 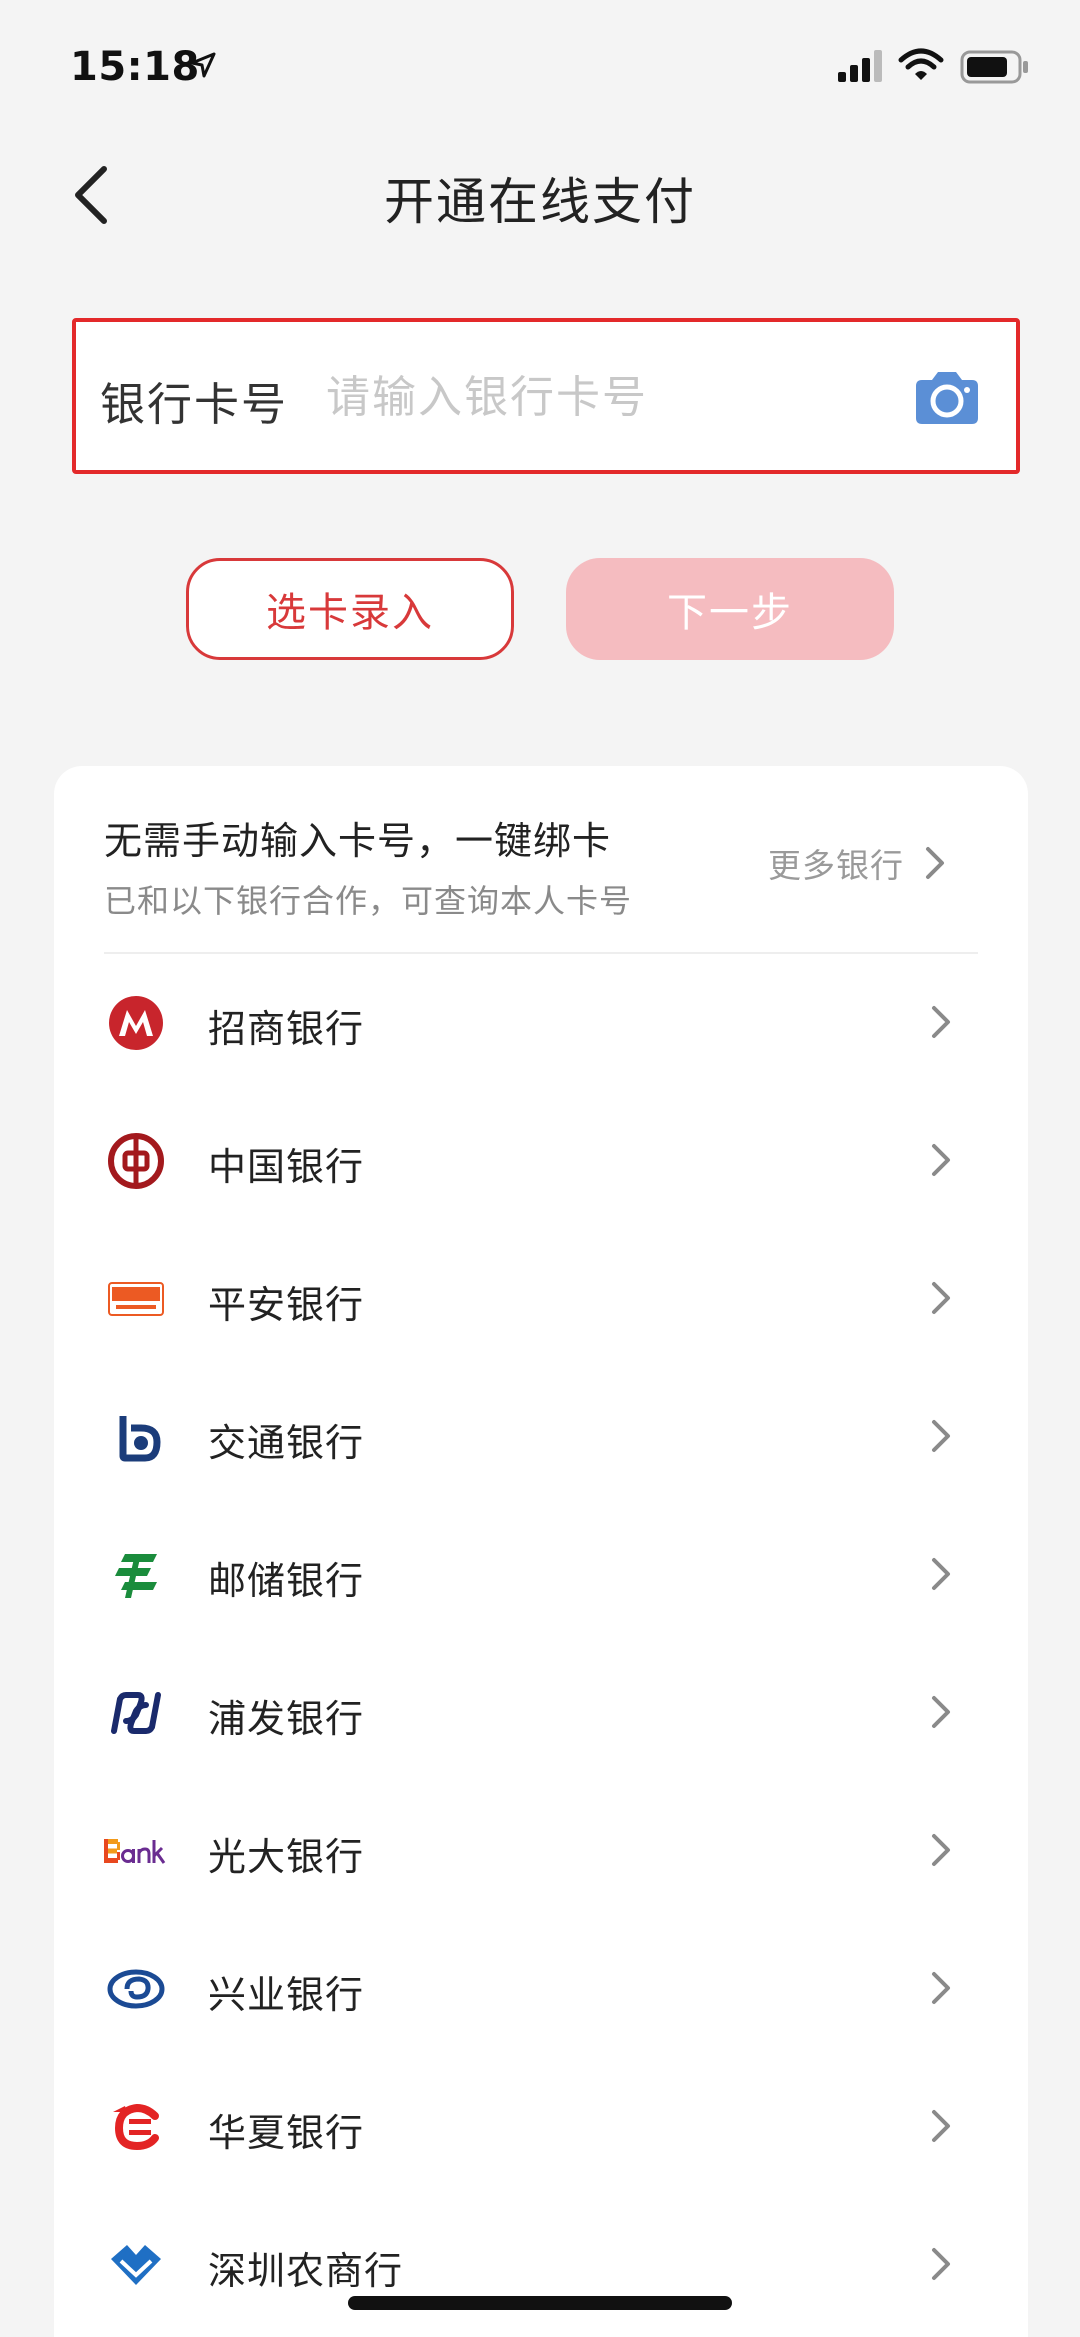 I want to click on one-click-bind-title: 无需手动输入卡号，一键绑卡, so click(x=358, y=841).